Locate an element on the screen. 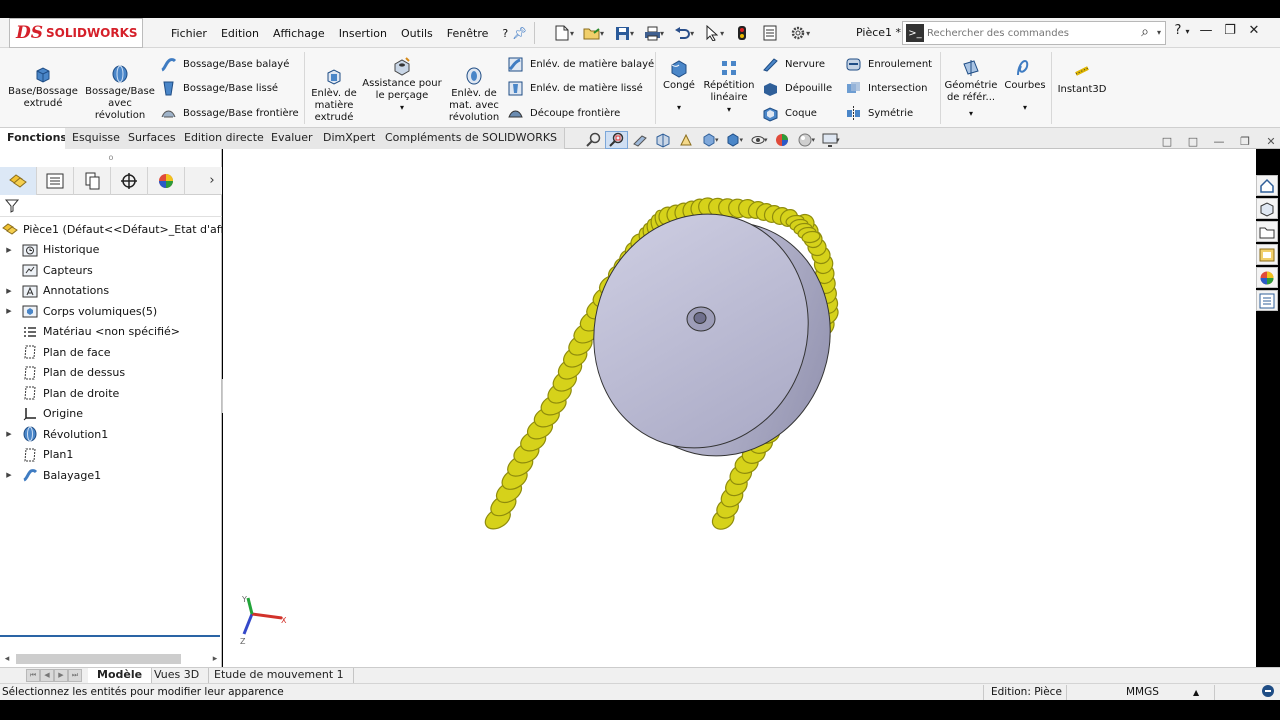 The image size is (1280, 720). viewport-restore-icon: ❐ is located at coordinates (1245, 141).